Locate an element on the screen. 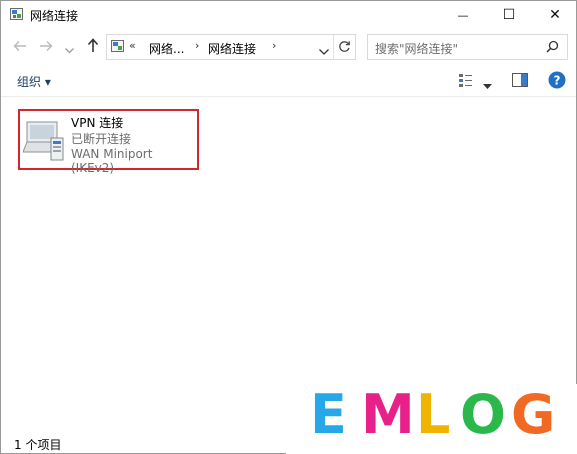 This screenshot has height=454, width=577. navigation-bar: « 网络... › 网络连接 › 搜索"网络连接" is located at coordinates (288, 47).